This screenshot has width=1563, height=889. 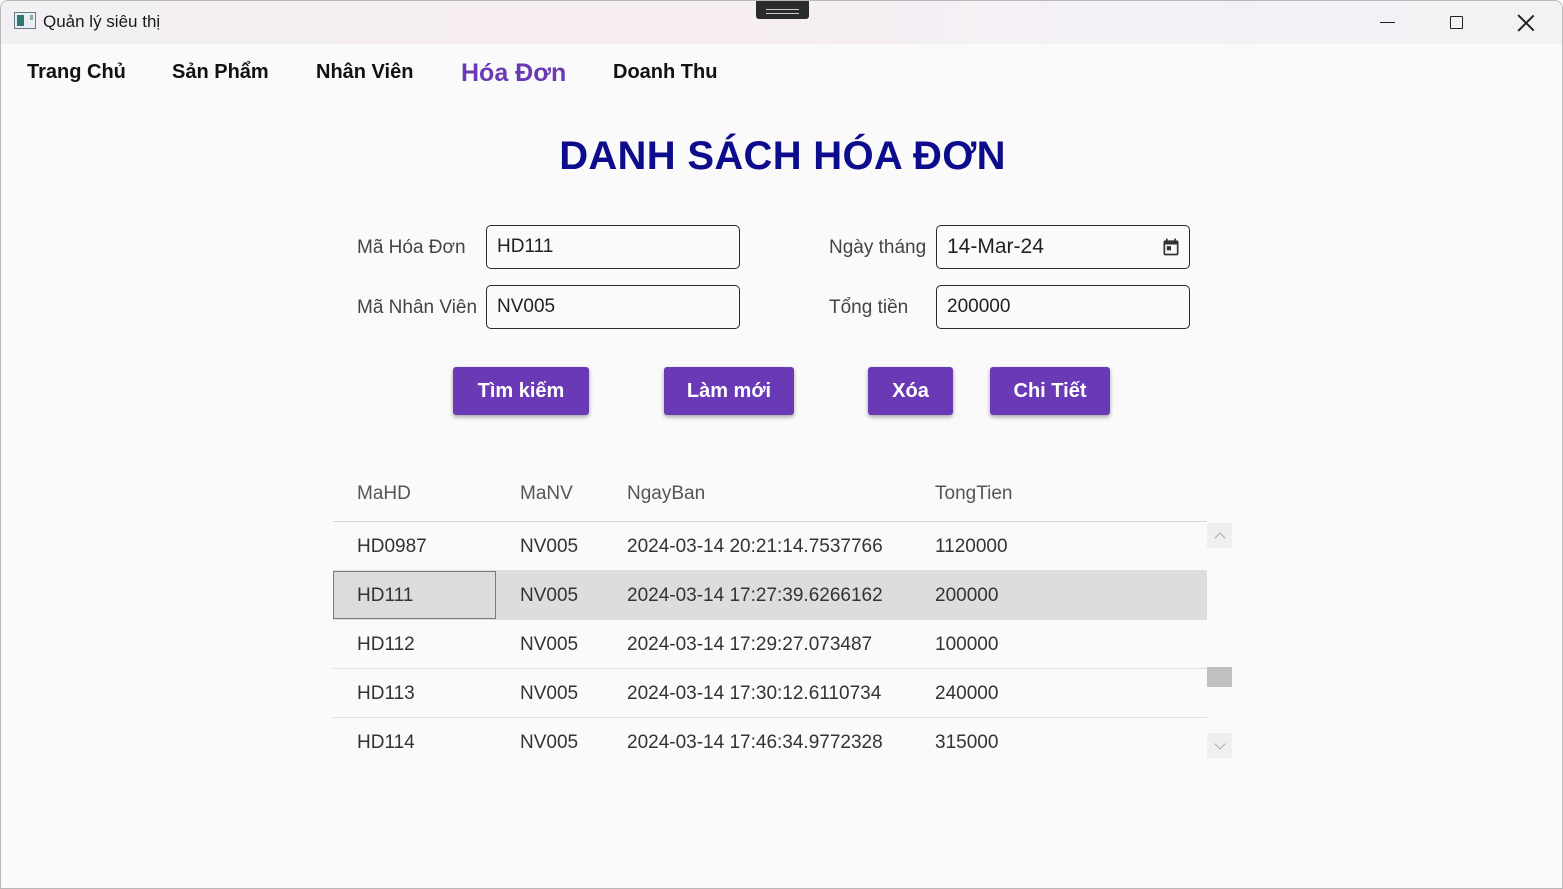 I want to click on title-bar: Quản lý siêu thị, so click(x=781, y=22).